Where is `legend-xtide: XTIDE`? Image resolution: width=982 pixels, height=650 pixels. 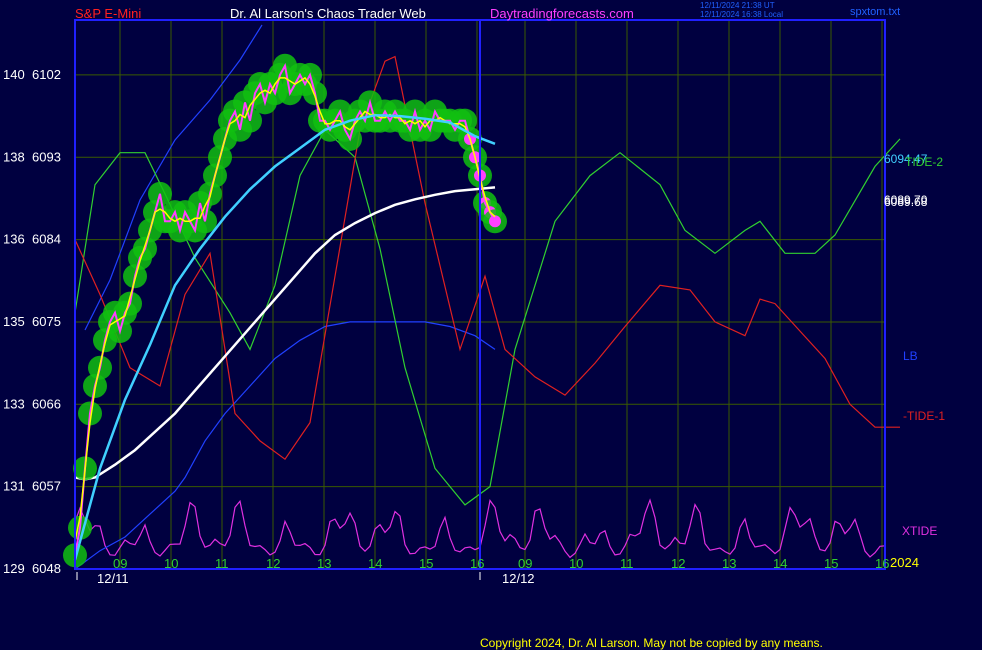 legend-xtide: XTIDE is located at coordinates (919, 531).